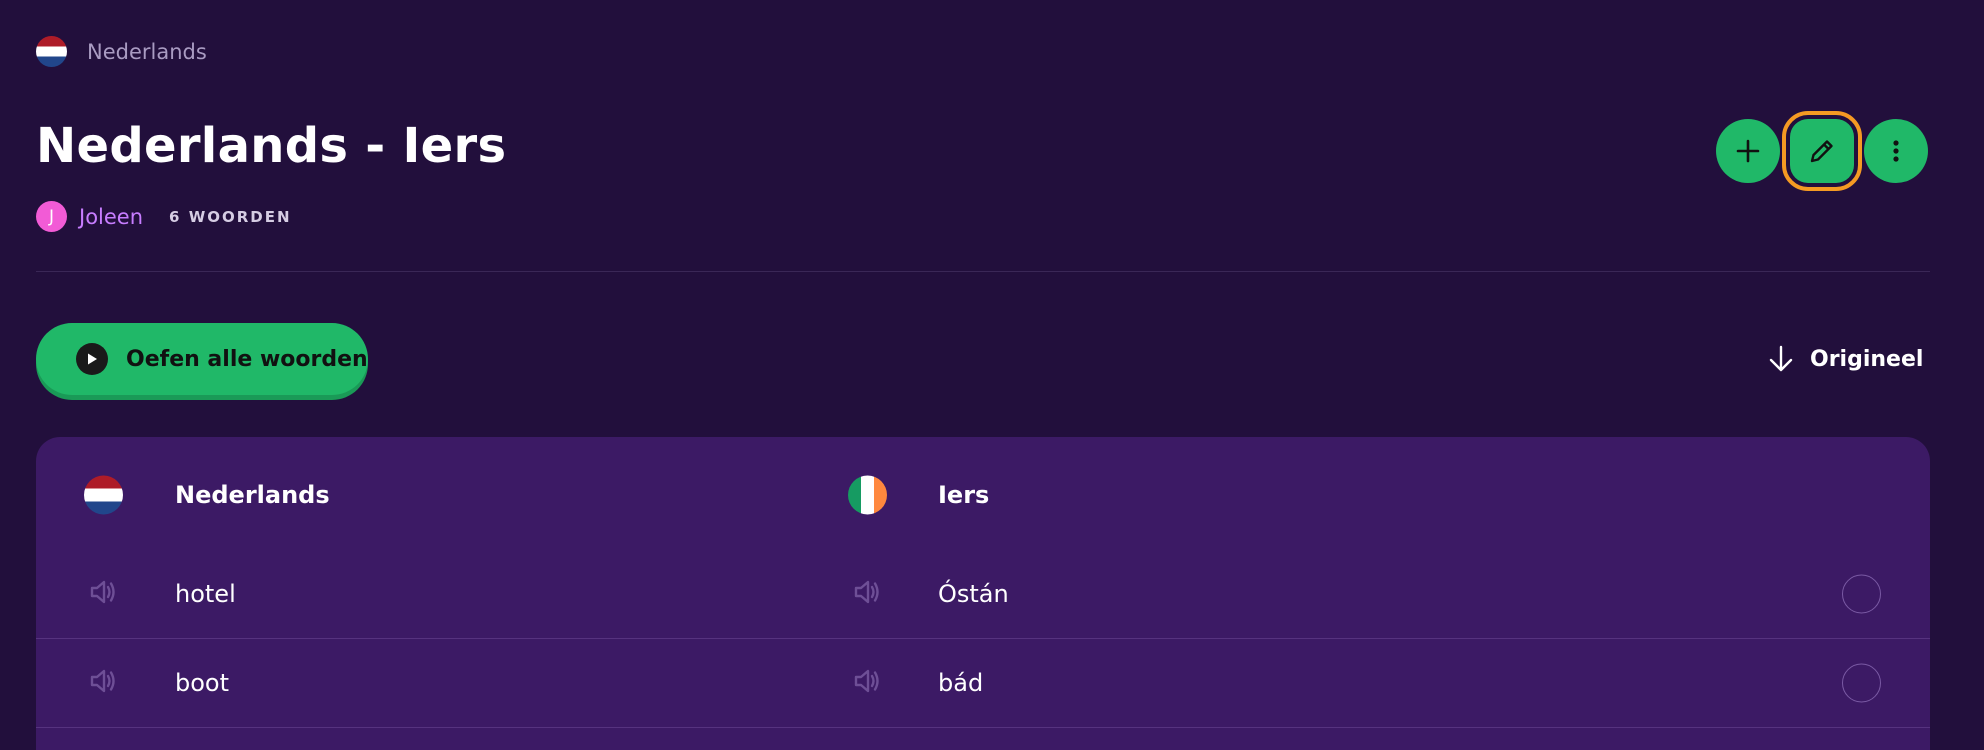 The width and height of the screenshot is (1984, 750). What do you see at coordinates (973, 594) in the screenshot?
I see `target-word: Óstán` at bounding box center [973, 594].